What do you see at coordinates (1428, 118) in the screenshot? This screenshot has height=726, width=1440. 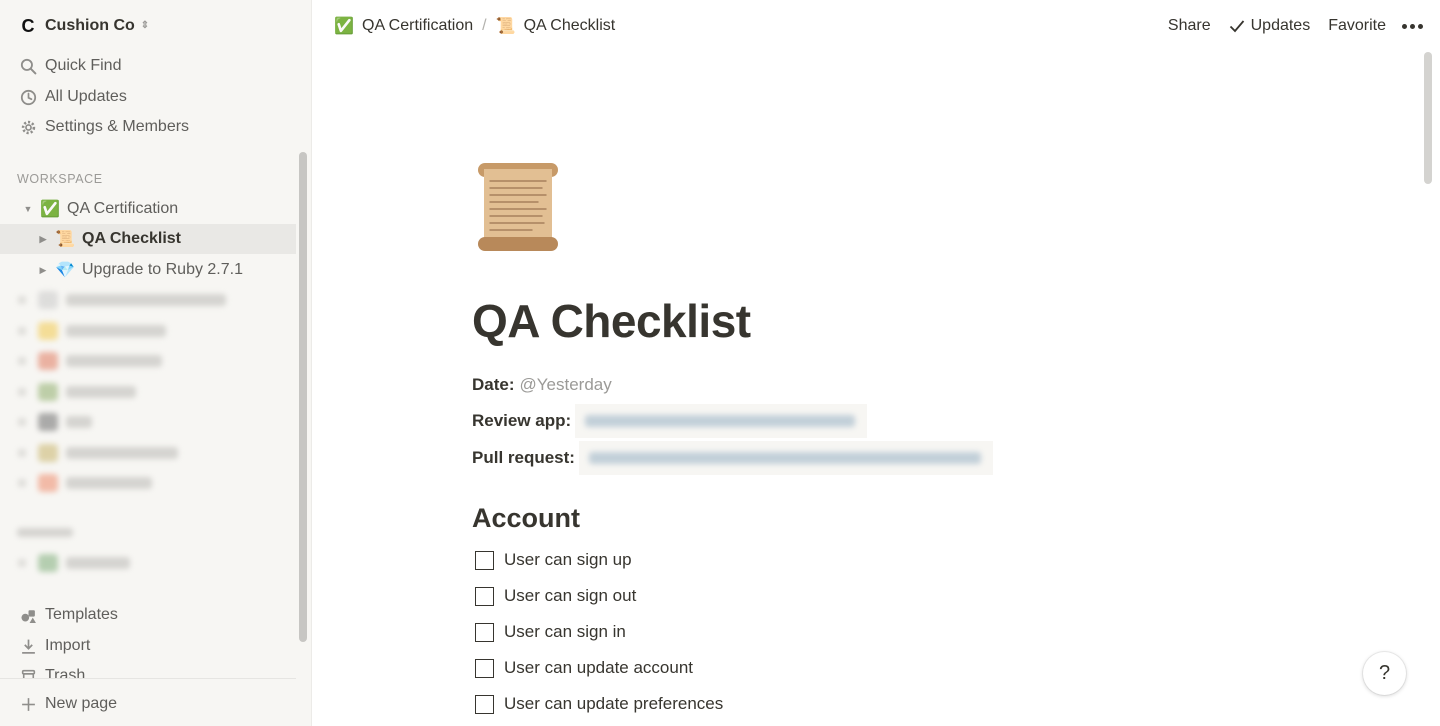 I see `main-scrollbar-thumb` at bounding box center [1428, 118].